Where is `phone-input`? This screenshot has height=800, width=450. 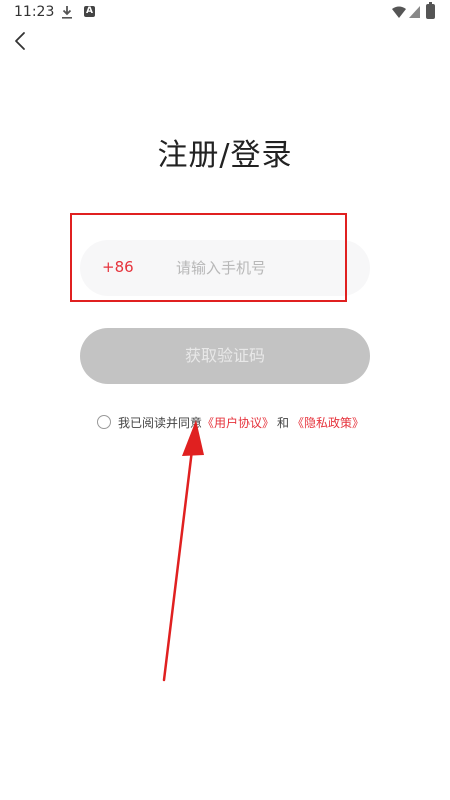 phone-input is located at coordinates (266, 268).